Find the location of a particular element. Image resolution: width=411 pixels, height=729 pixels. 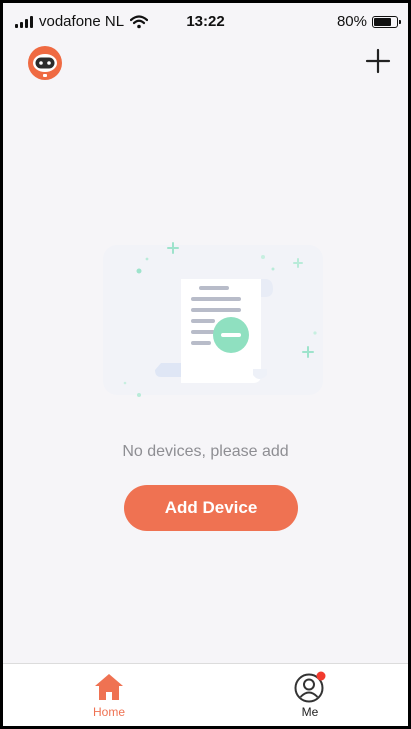

tab-home-label: Home is located at coordinates (108, 712).